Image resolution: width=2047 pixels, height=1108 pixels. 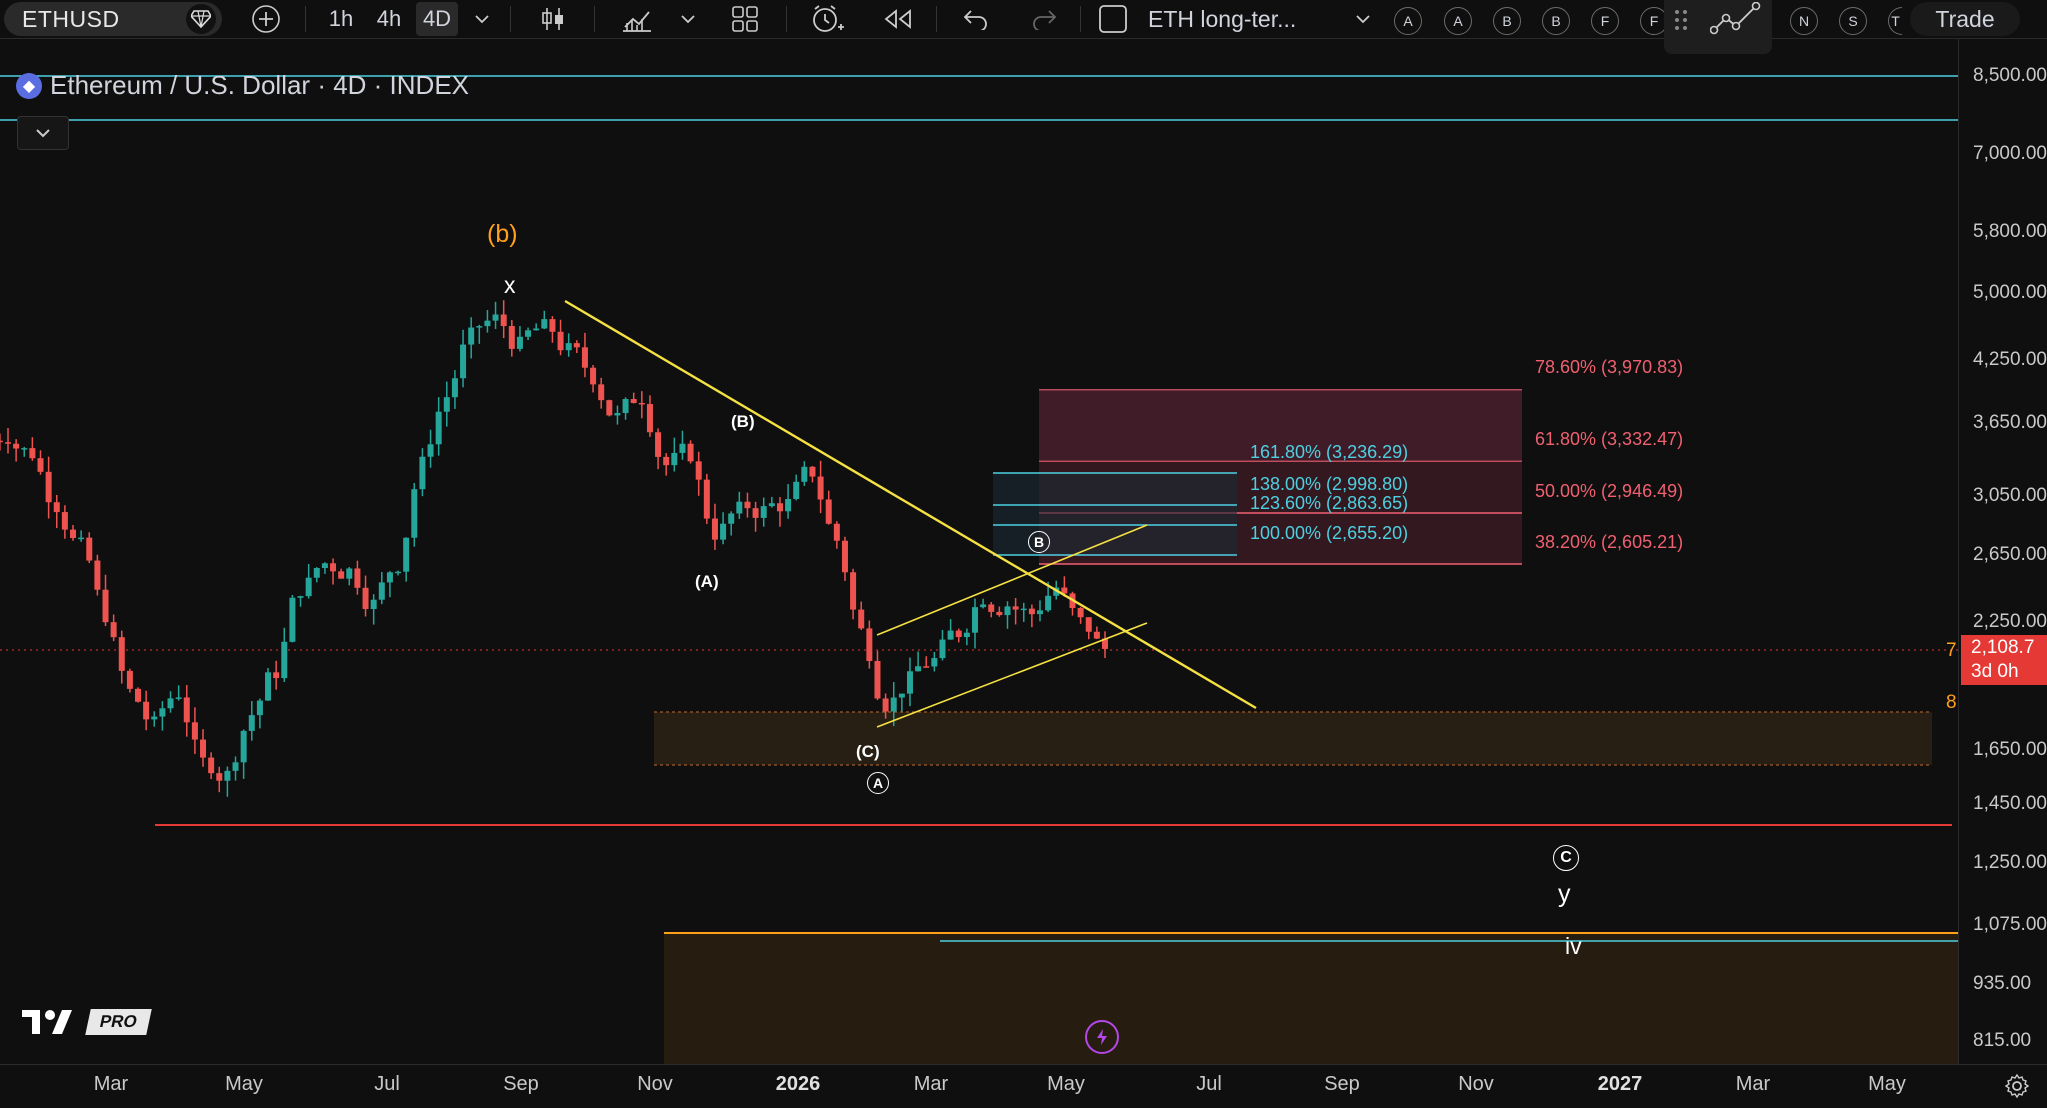 What do you see at coordinates (43, 133) in the screenshot?
I see `legend-collapse-button` at bounding box center [43, 133].